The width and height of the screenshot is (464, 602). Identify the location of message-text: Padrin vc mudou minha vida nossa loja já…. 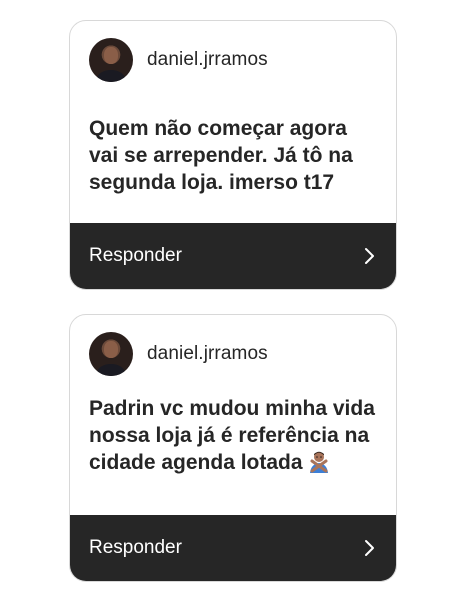
(233, 435).